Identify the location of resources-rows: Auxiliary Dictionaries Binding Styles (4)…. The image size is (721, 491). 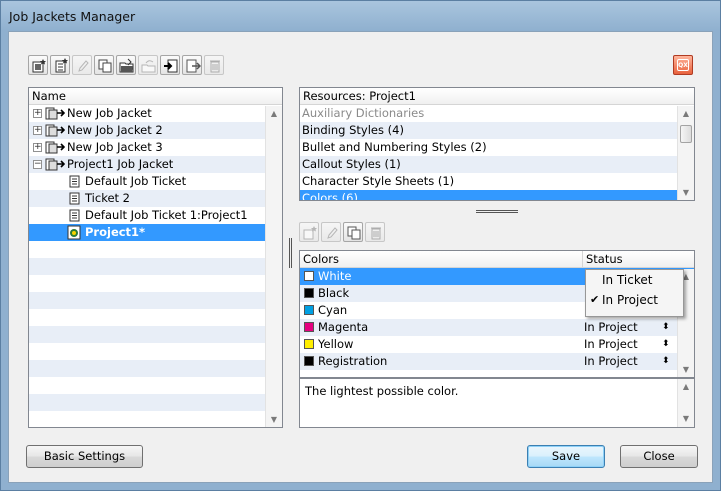
(497, 152).